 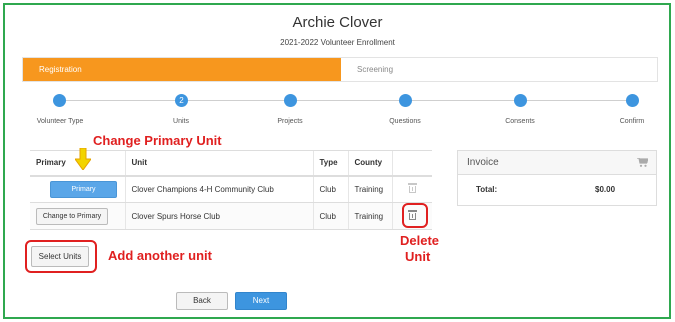 What do you see at coordinates (330, 163) in the screenshot?
I see `column-header-type: Type` at bounding box center [330, 163].